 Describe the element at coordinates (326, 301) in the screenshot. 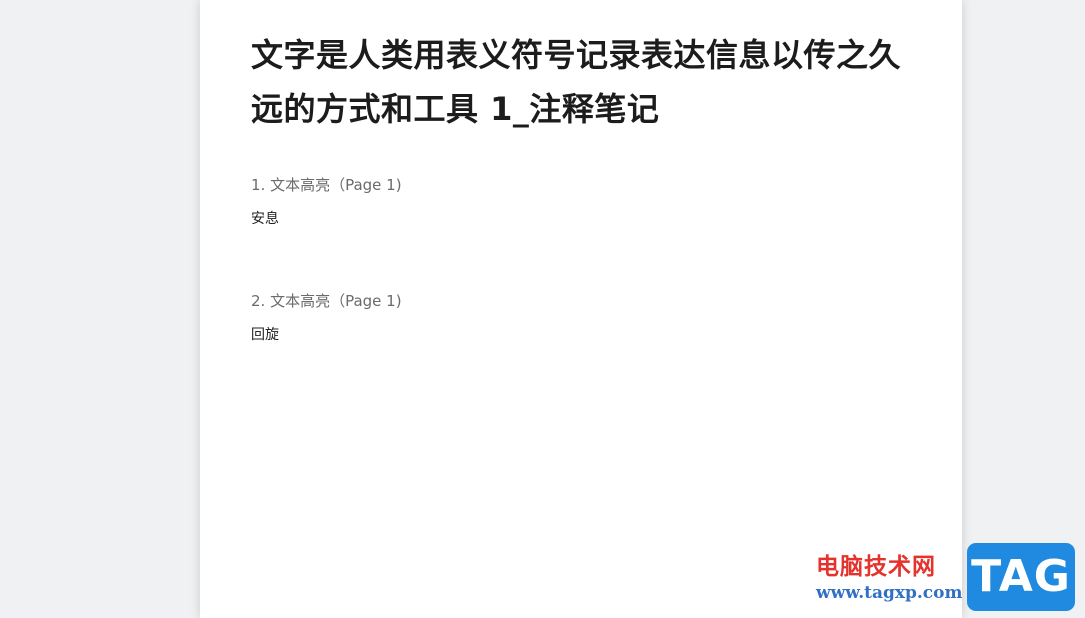

I see `note-heading: 2. 文本高亮（Page 1)` at that location.